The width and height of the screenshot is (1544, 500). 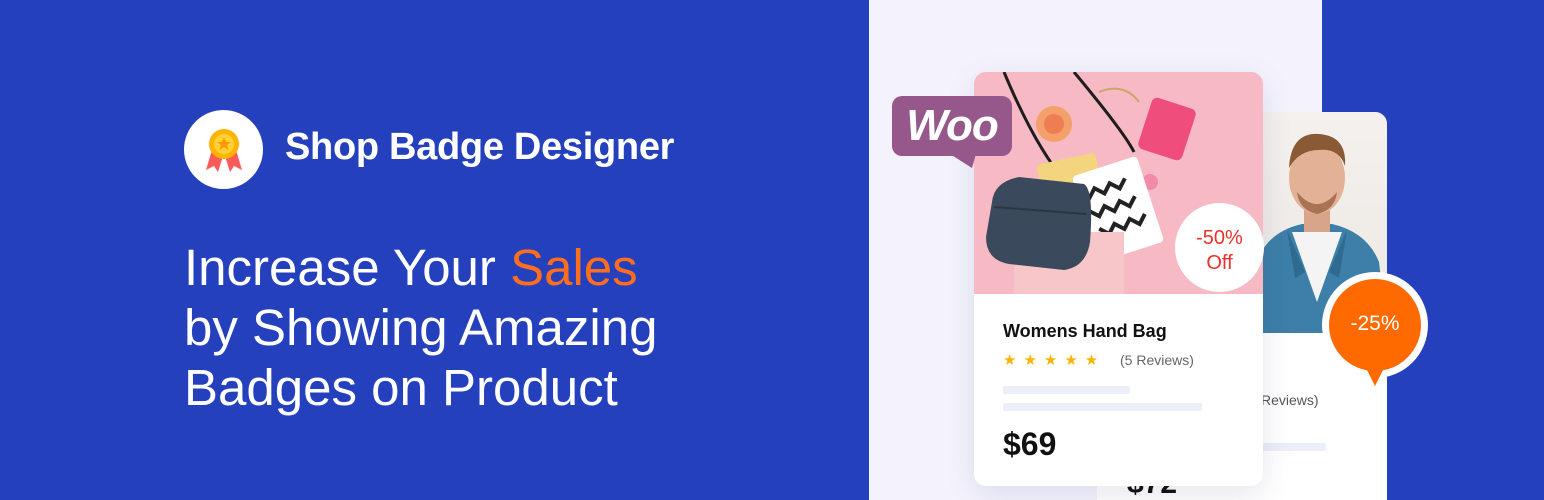 I want to click on discount-circle-badge: -50% Off, so click(x=1219, y=247).